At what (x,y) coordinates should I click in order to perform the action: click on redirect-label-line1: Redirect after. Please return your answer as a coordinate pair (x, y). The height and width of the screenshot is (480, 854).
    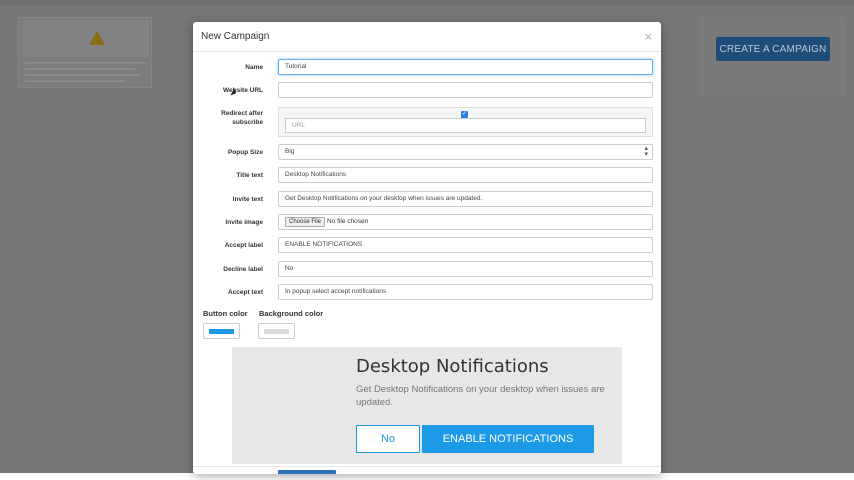
    Looking at the image, I should click on (242, 113).